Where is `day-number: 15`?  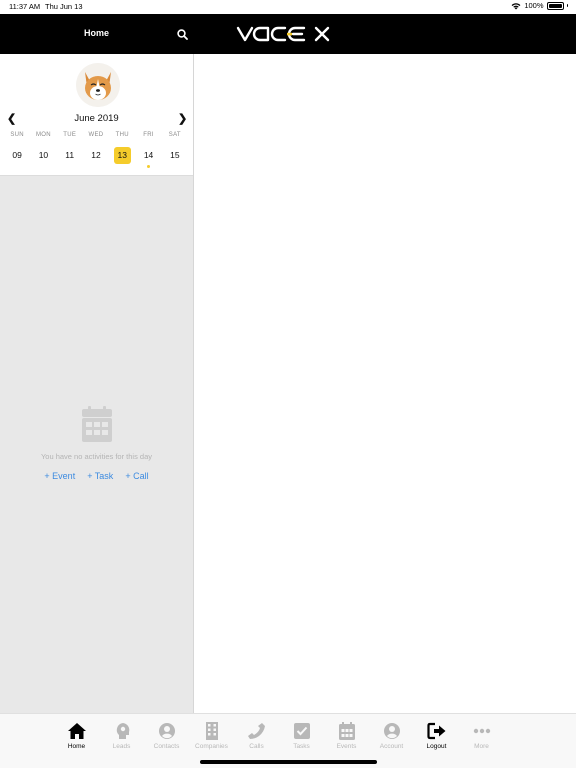
day-number: 15 is located at coordinates (175, 155).